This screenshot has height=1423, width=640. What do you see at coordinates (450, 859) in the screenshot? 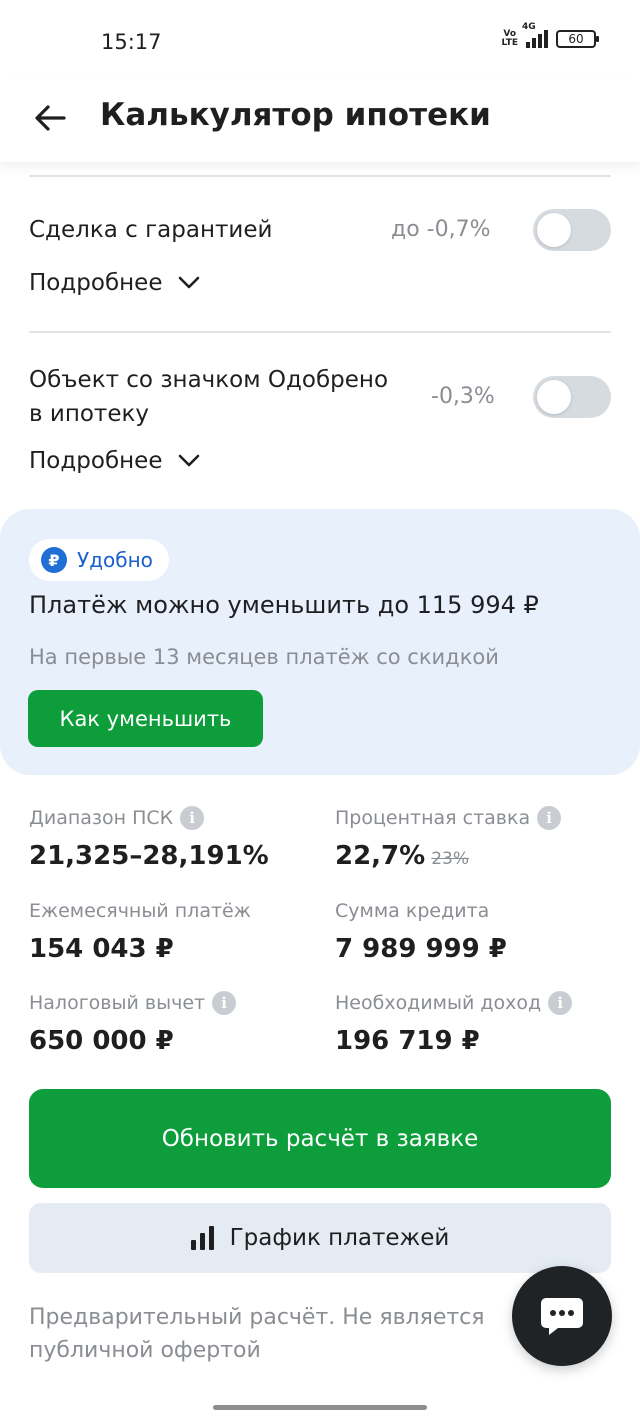
I see `stat-rate-old-value: 23%` at bounding box center [450, 859].